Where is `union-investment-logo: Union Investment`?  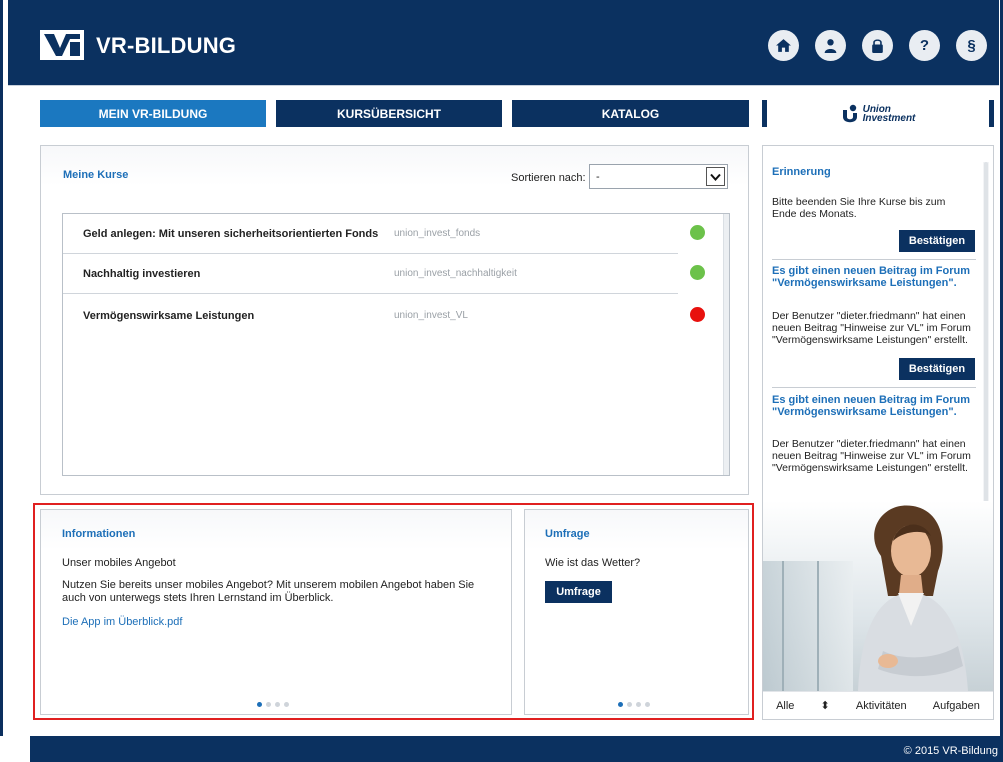 union-investment-logo: Union Investment is located at coordinates (878, 114).